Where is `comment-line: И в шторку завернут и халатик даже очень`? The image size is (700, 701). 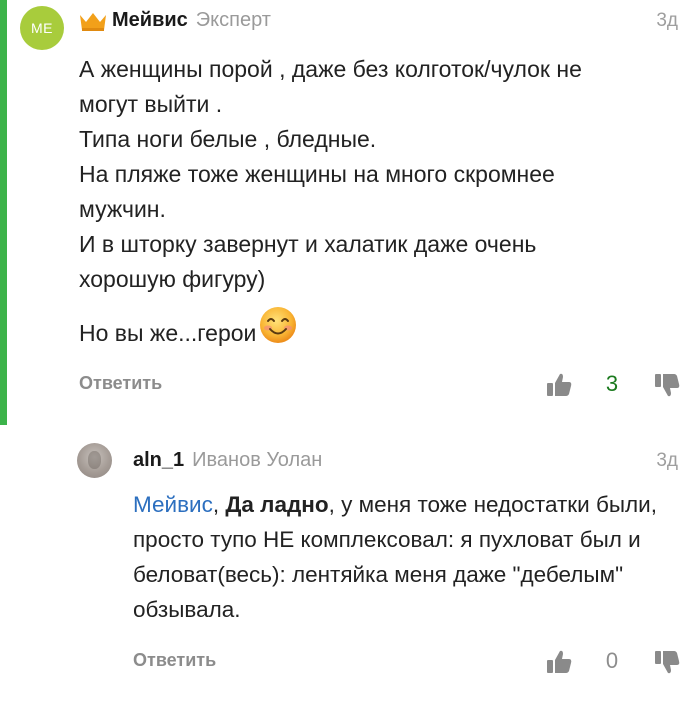
comment-line: И в шторку завернут и халатик даже очень is located at coordinates (308, 244).